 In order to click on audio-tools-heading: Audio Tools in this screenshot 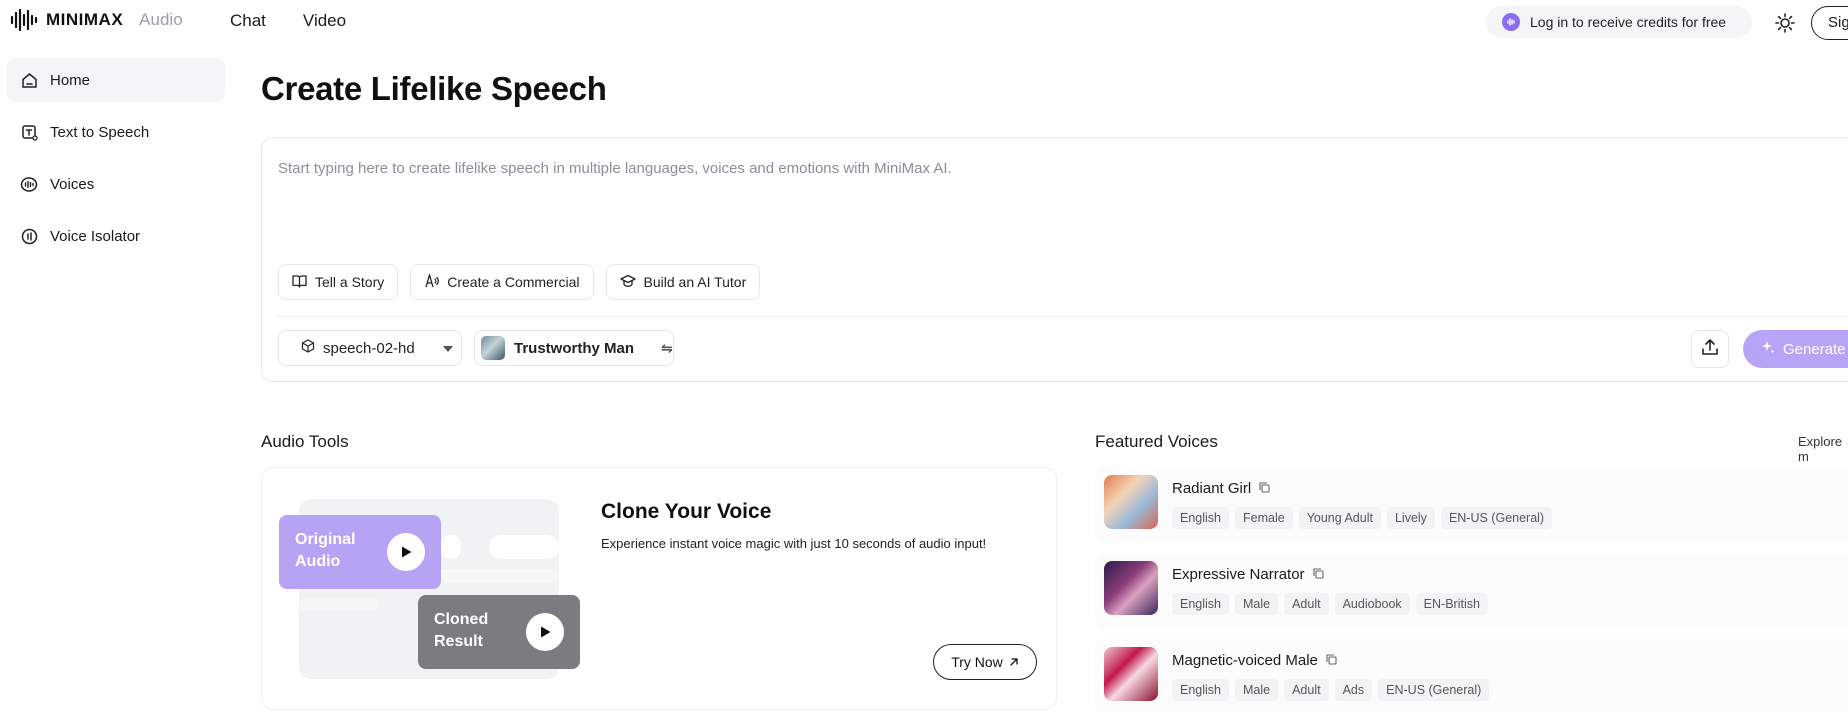, I will do `click(305, 441)`.